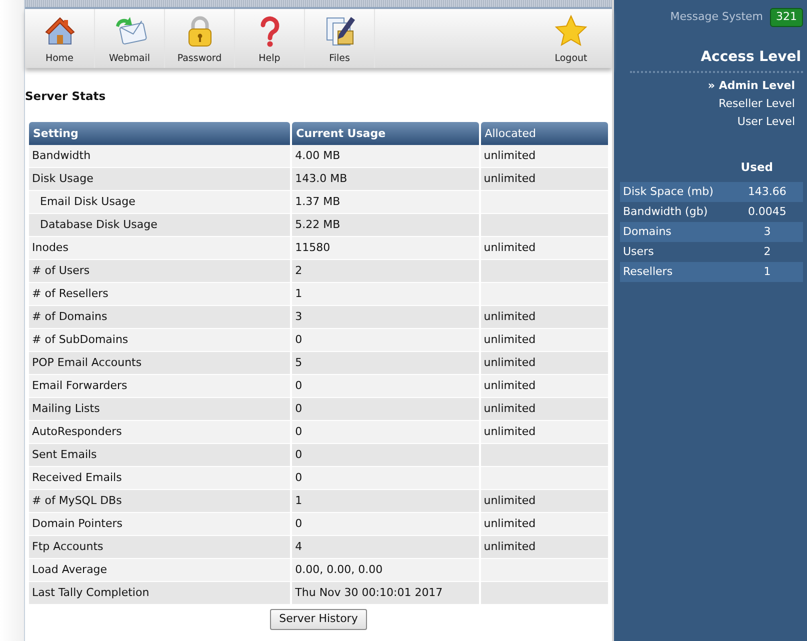 The width and height of the screenshot is (807, 641). What do you see at coordinates (159, 340) in the screenshot?
I see `table-cell: # of SubDomains` at bounding box center [159, 340].